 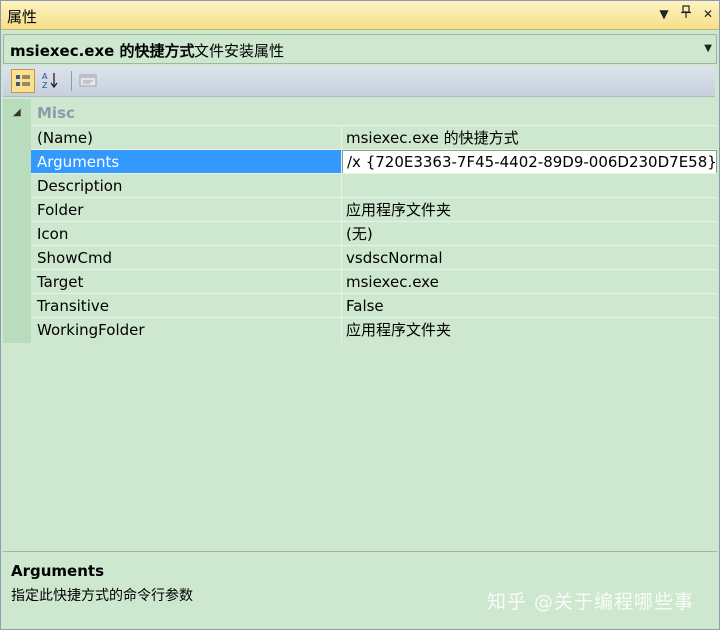 I want to click on property-row-description: Description, so click(x=374, y=185).